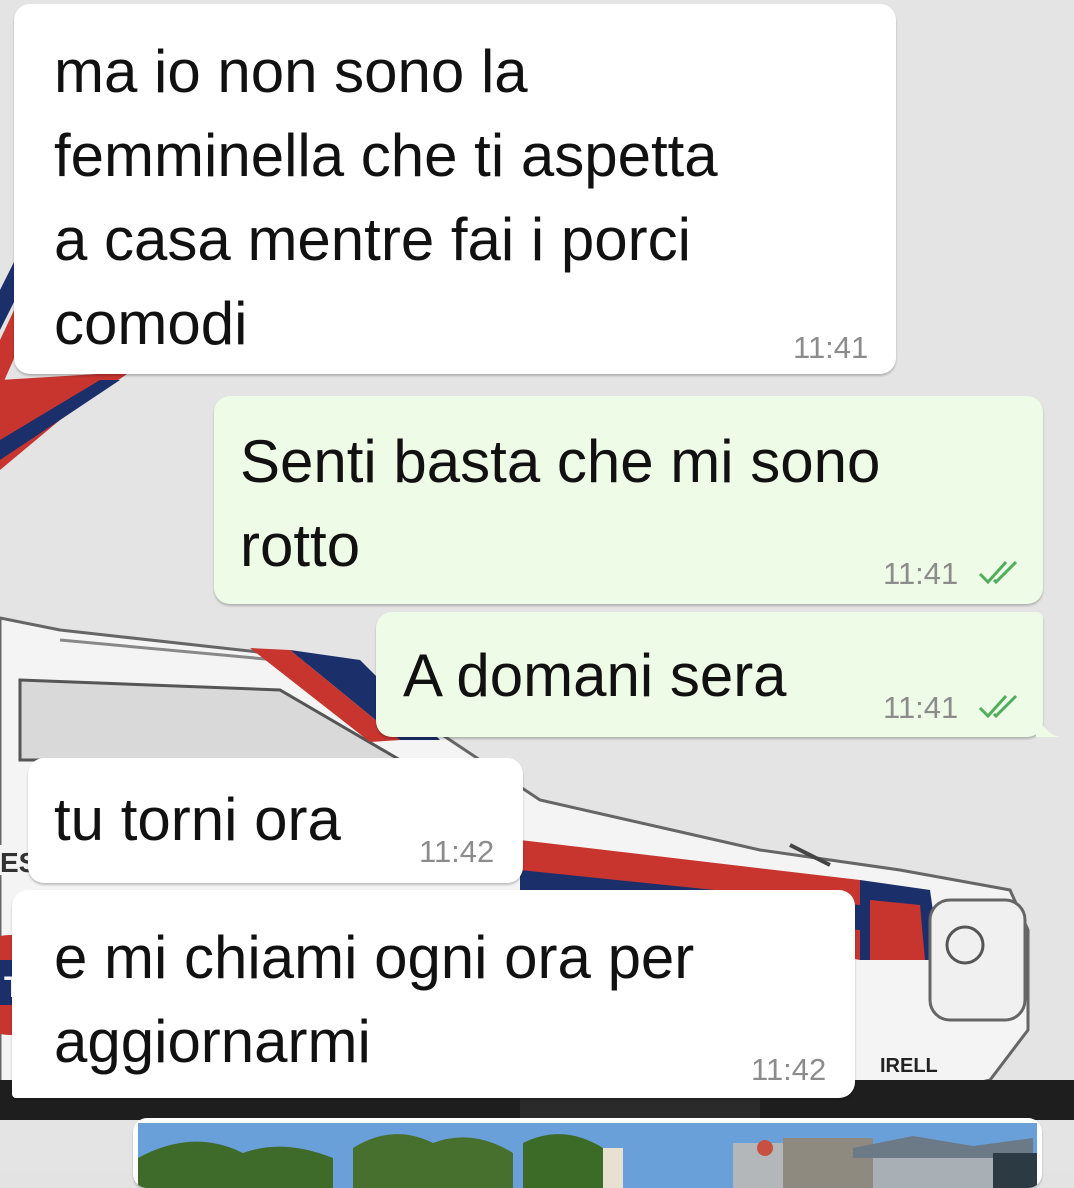 This screenshot has height=1188, width=1074. What do you see at coordinates (595, 675) in the screenshot?
I see `message-text: A domani sera` at bounding box center [595, 675].